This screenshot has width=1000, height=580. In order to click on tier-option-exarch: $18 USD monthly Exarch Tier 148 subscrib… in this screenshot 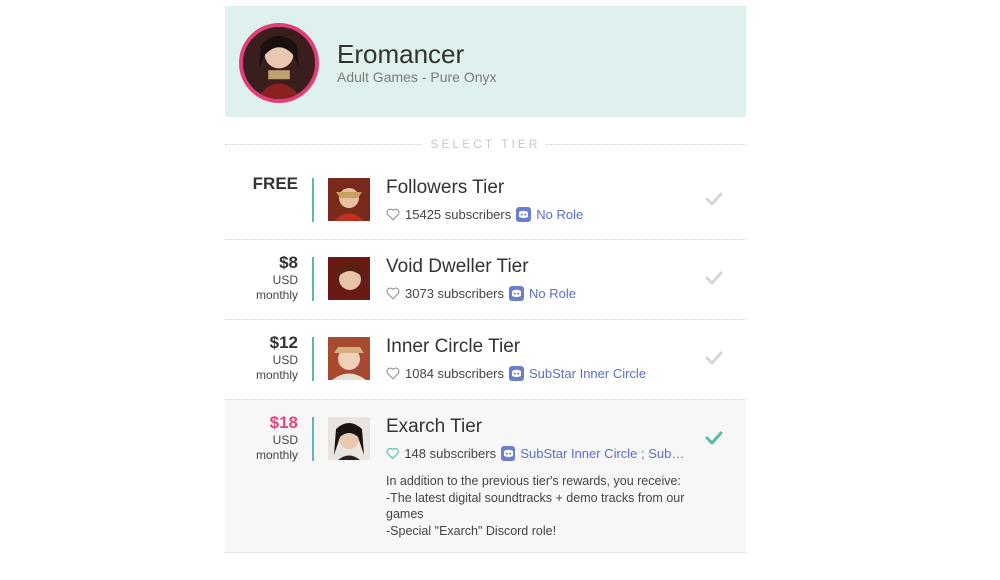, I will do `click(485, 476)`.